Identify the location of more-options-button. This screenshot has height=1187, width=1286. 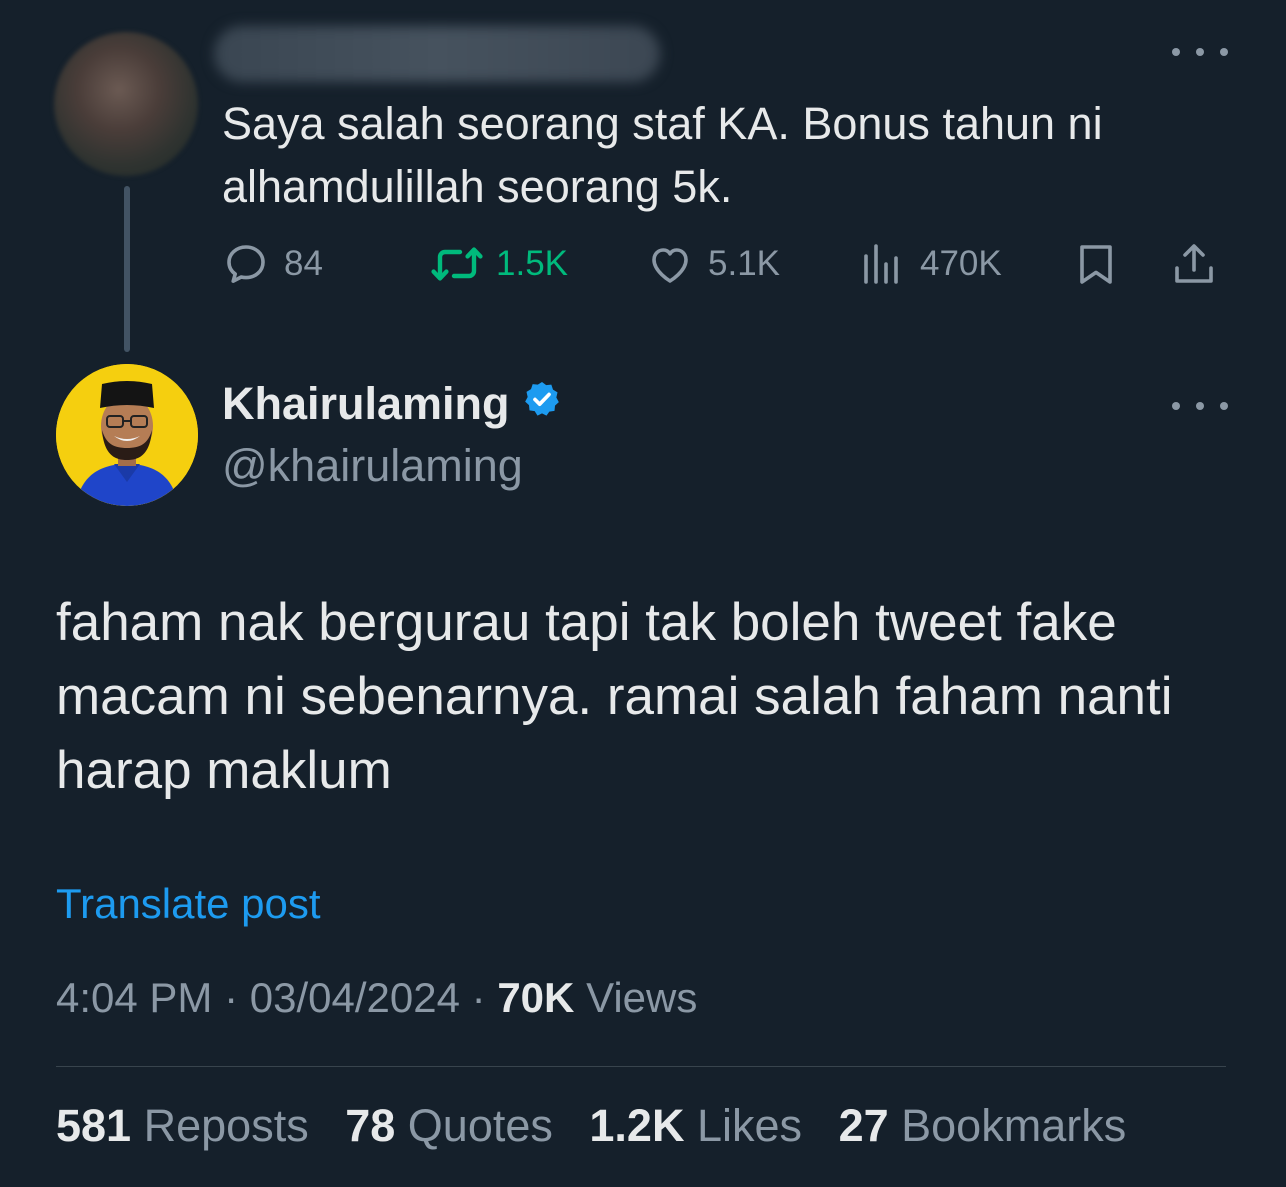
(1200, 406).